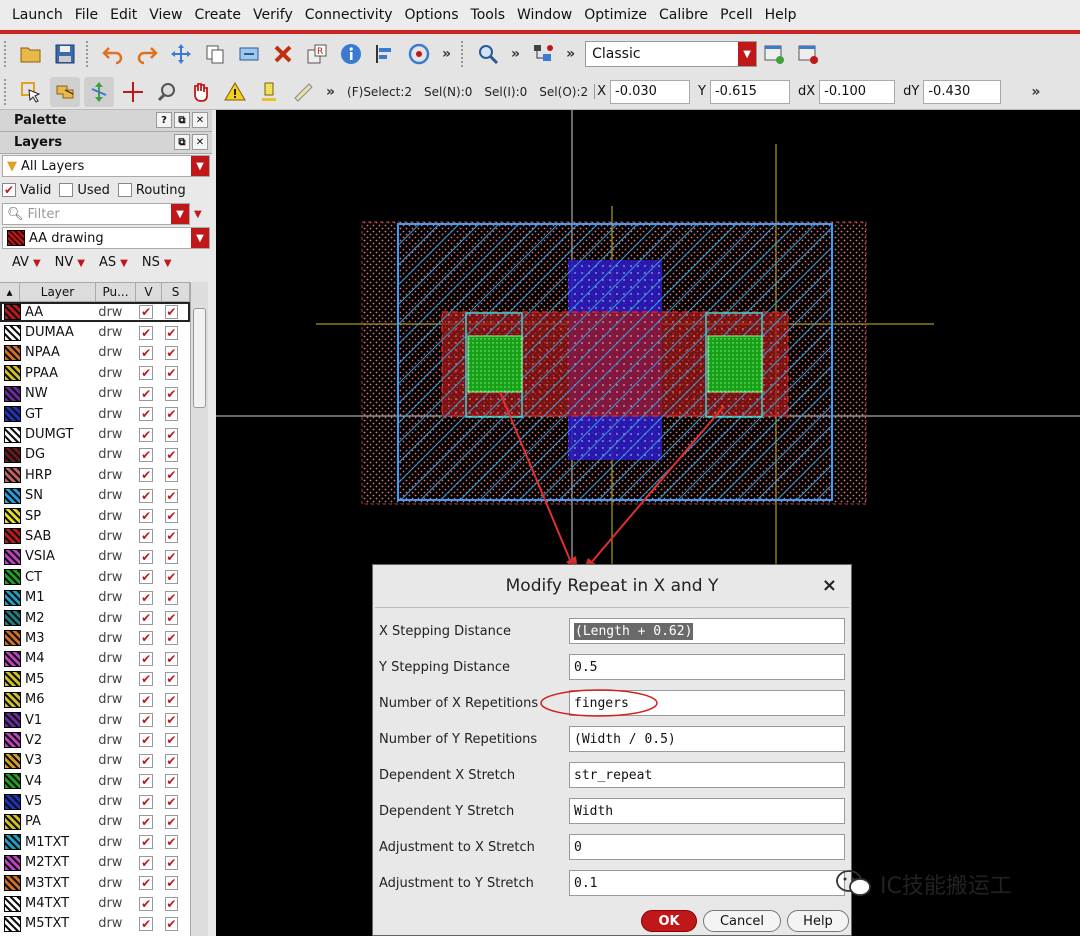 Image resolution: width=1080 pixels, height=936 pixels. Describe the element at coordinates (95, 394) in the screenshot. I see `layer-row: NW drw ✔ ✔` at that location.